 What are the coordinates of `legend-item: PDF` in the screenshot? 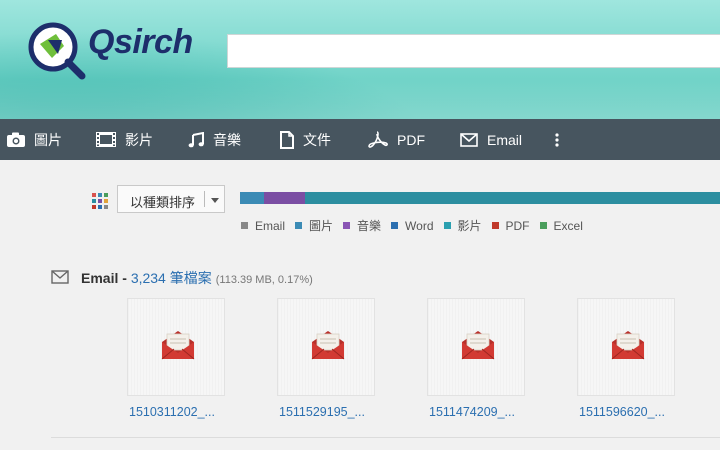 It's located at (510, 225).